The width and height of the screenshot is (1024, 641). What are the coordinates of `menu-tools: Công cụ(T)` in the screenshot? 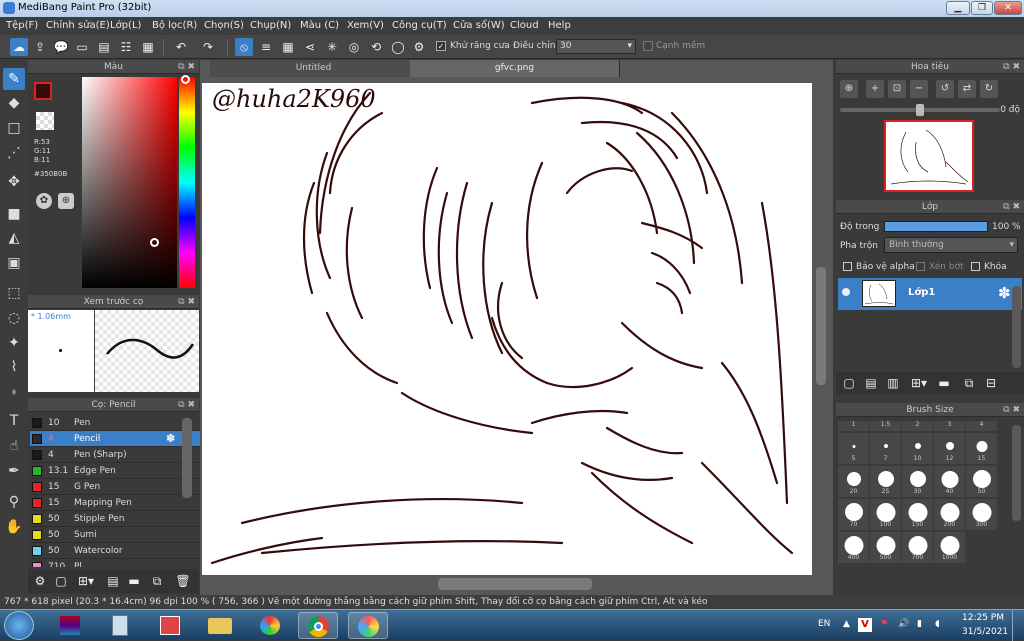 It's located at (419, 25).